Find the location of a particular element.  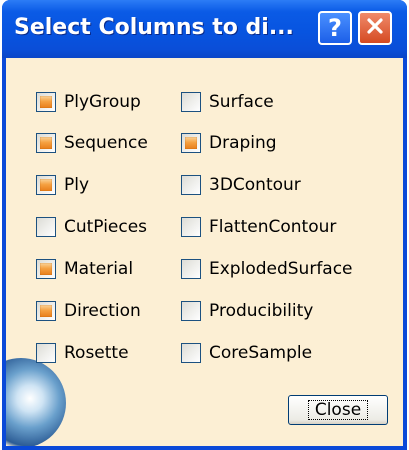

checkbox-sequence: Sequence is located at coordinates (92, 143).